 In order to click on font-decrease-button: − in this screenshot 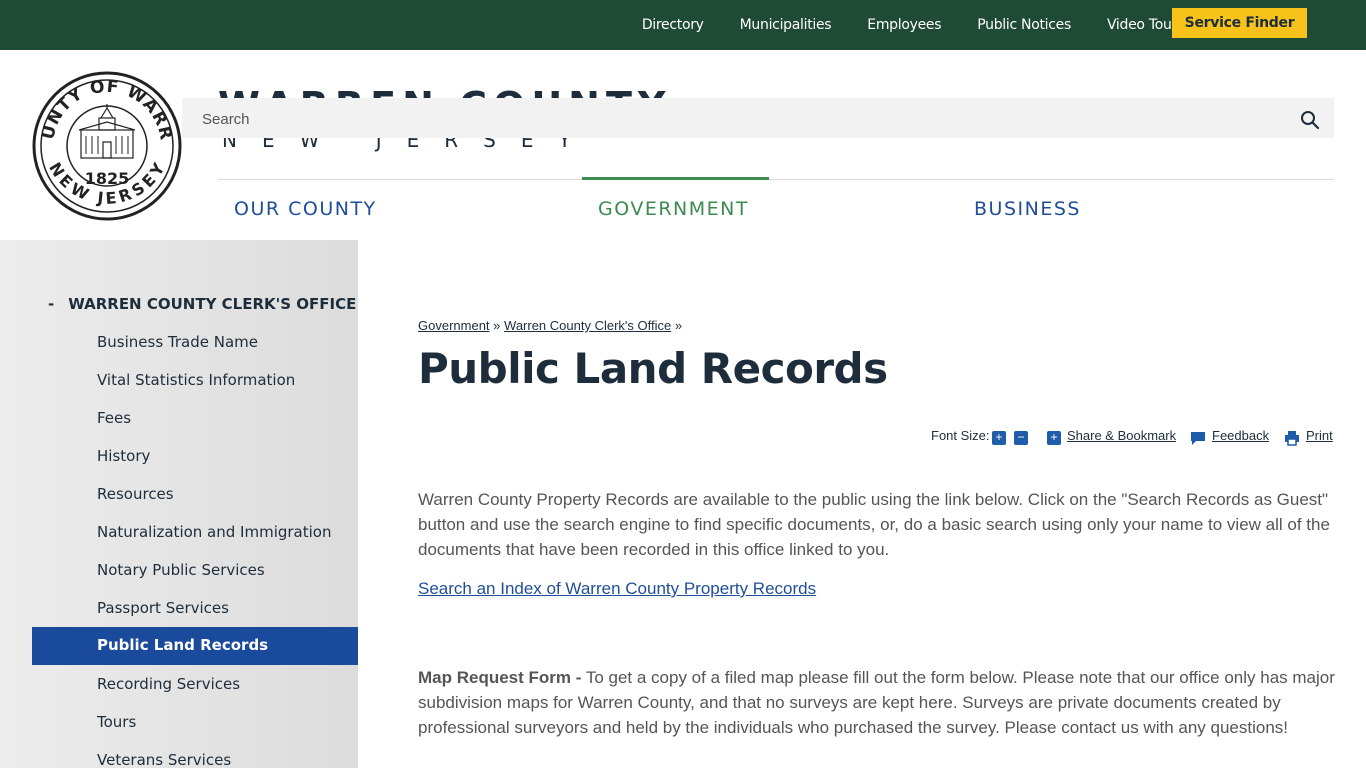, I will do `click(1021, 438)`.